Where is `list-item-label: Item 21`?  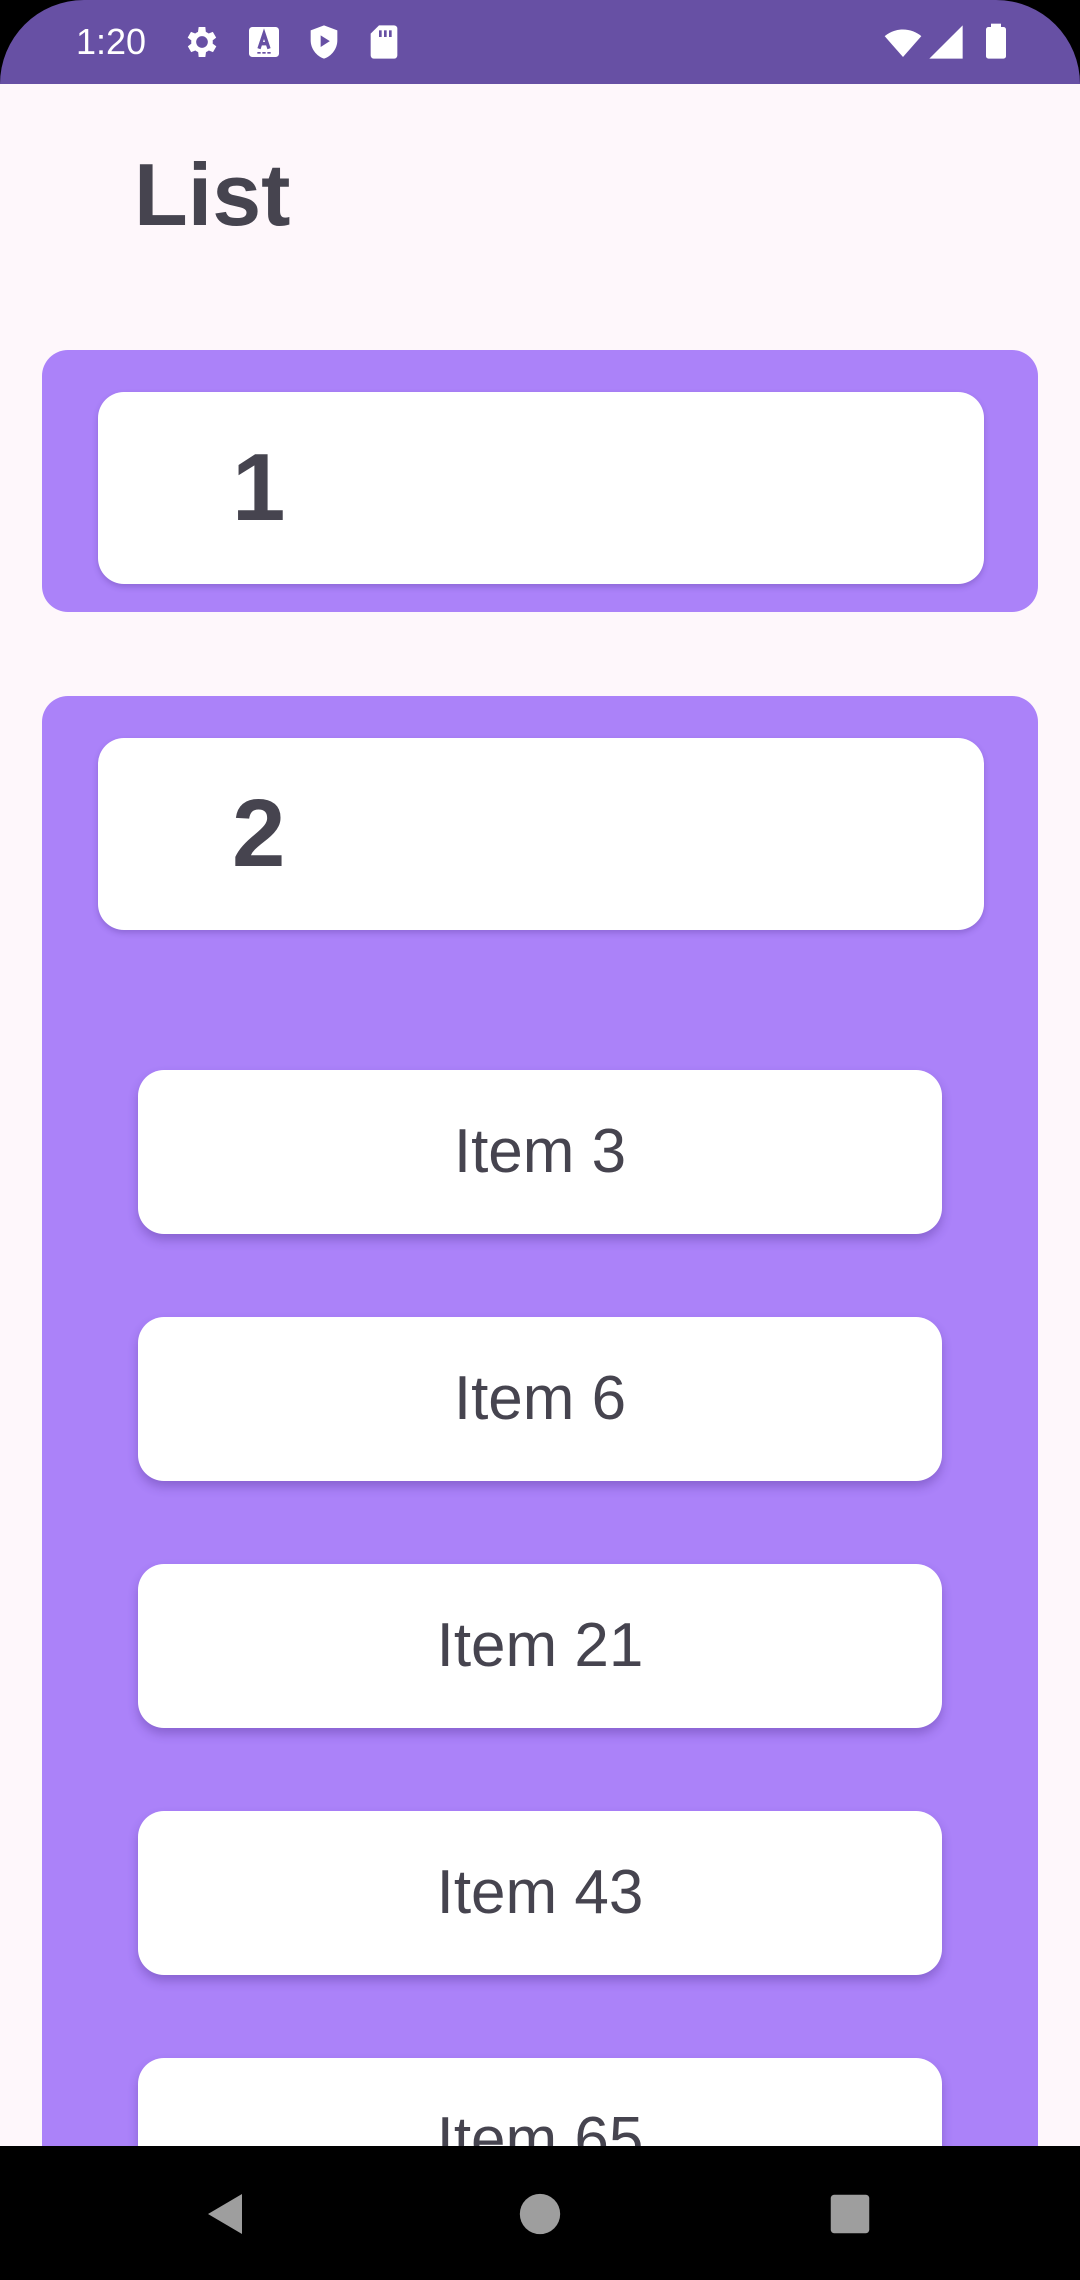 list-item-label: Item 21 is located at coordinates (540, 1645).